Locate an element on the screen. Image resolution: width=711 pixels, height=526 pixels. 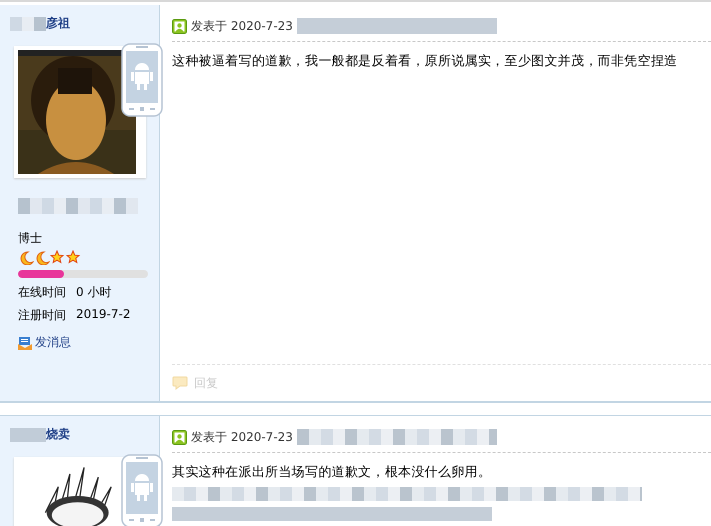
post-text: 其实这种在派出所当场写的道歉文，根本没什么卵用。 is located at coordinates (332, 472).